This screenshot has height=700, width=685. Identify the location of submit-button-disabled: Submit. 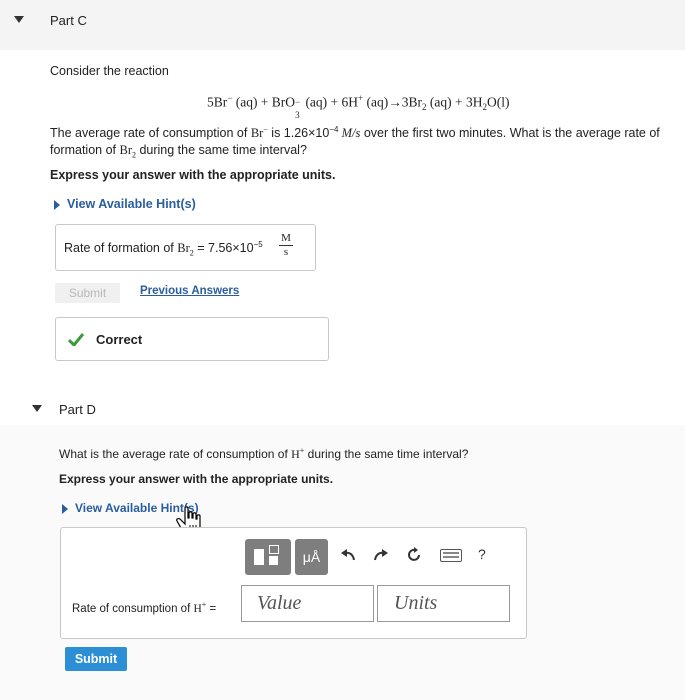
(87, 293).